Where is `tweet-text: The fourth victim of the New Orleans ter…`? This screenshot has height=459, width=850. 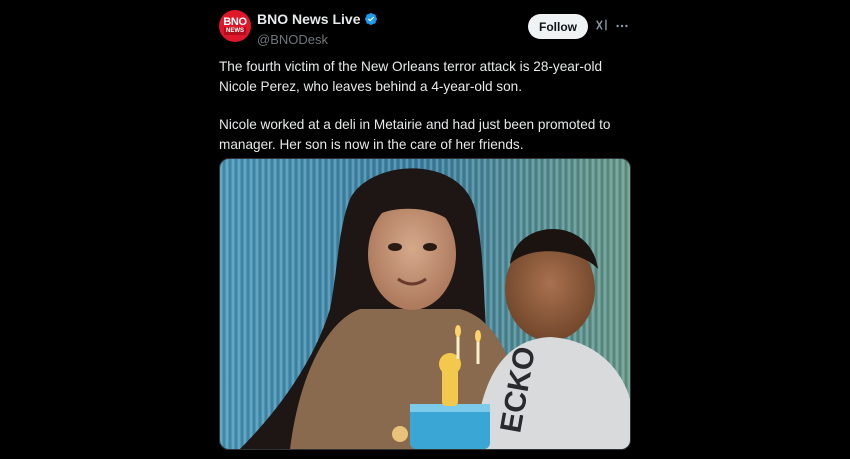
tweet-text: The fourth victim of the New Orleans ter… is located at coordinates (425, 105).